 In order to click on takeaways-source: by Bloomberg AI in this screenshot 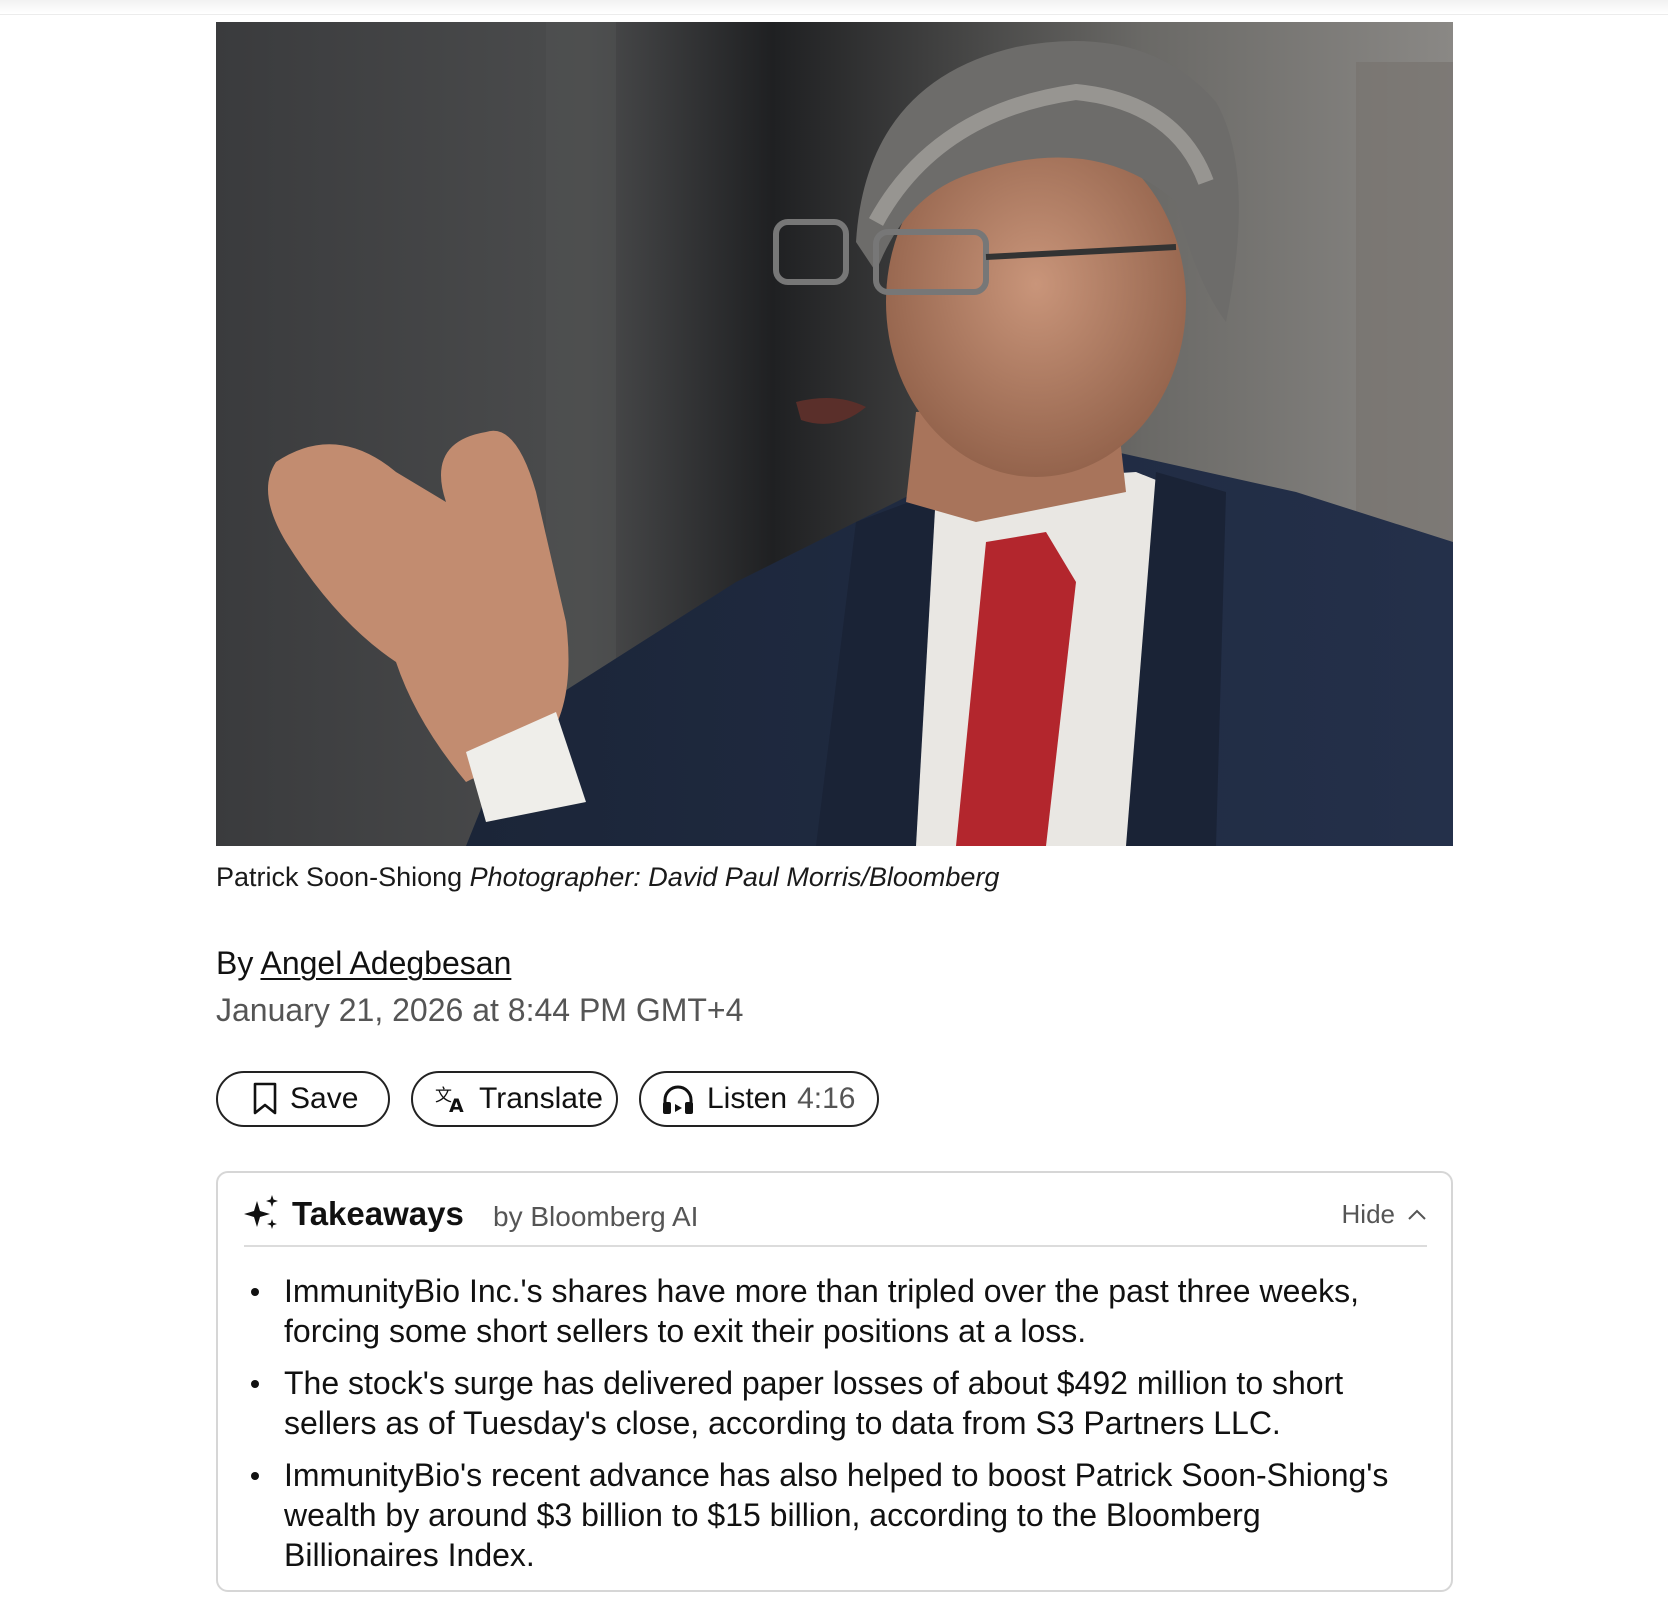, I will do `click(596, 1216)`.